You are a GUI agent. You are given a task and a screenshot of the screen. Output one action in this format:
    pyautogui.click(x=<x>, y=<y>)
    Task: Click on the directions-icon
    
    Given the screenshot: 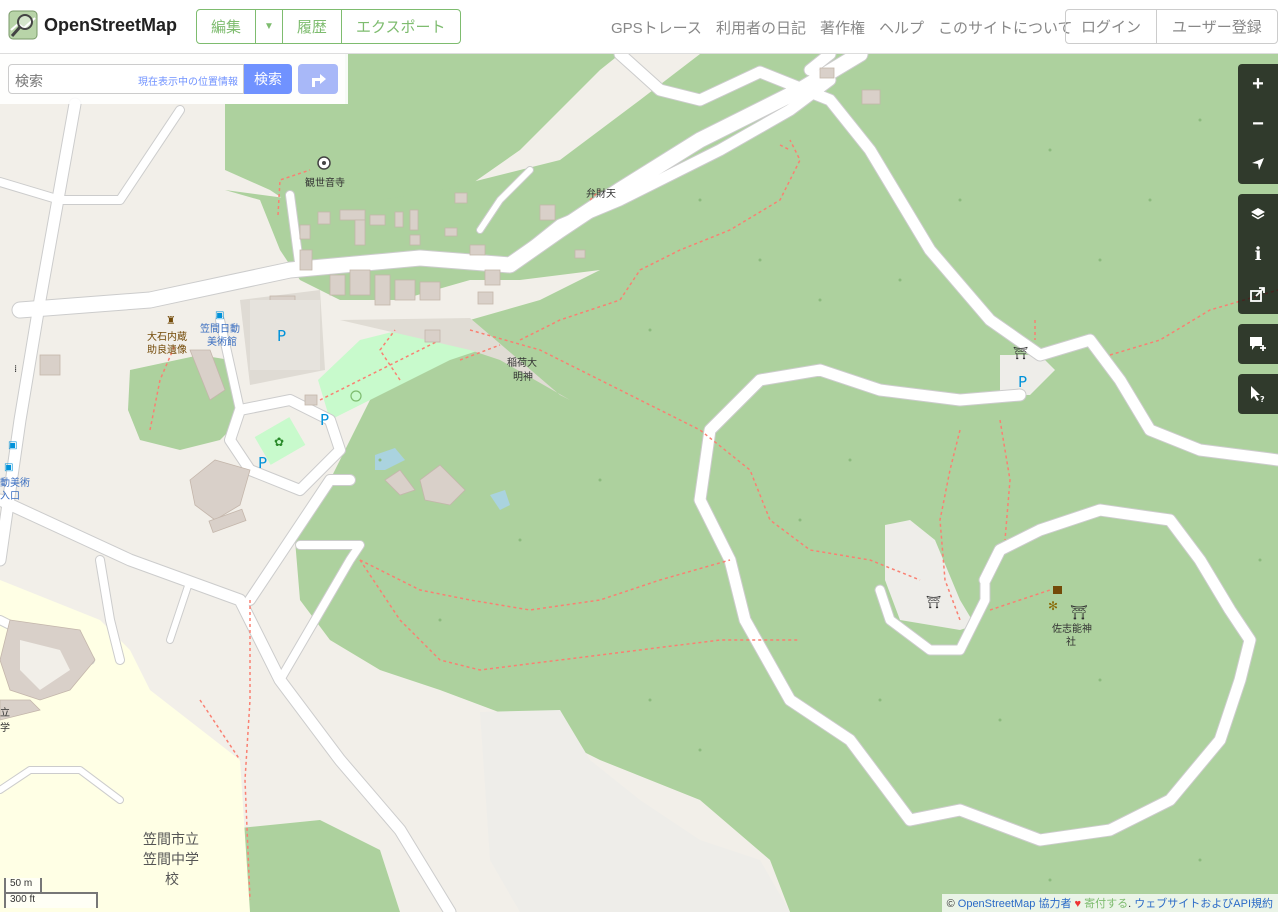 What is the action you would take?
    pyautogui.click(x=319, y=80)
    